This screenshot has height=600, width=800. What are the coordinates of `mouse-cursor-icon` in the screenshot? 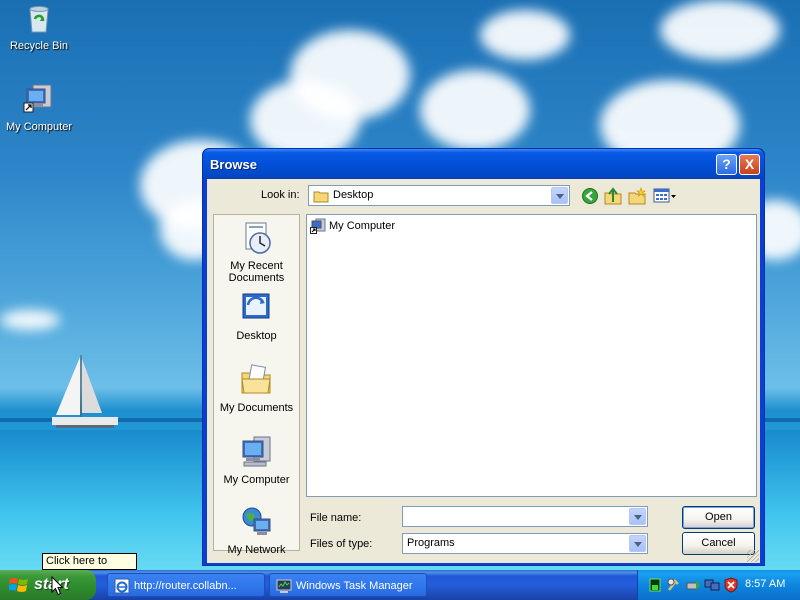 It's located at (57, 586).